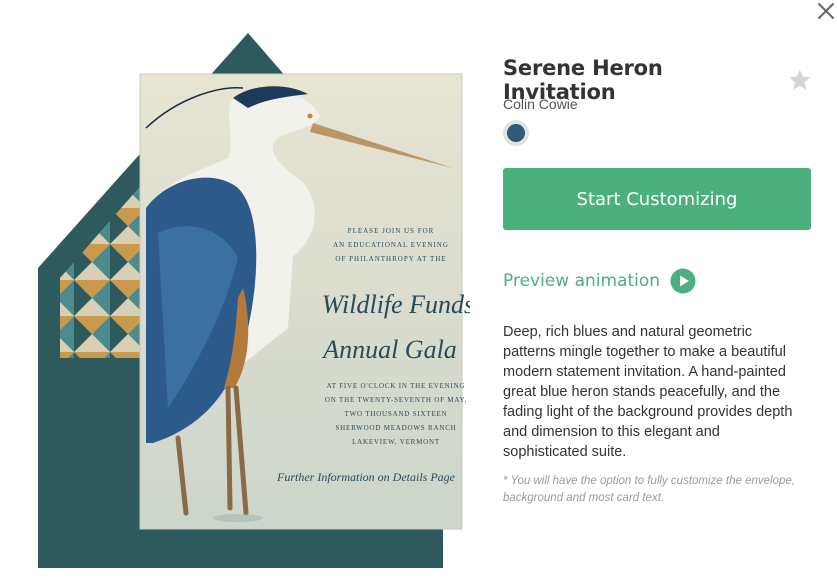  I want to click on start-customizing-button: Start Customizing, so click(657, 199).